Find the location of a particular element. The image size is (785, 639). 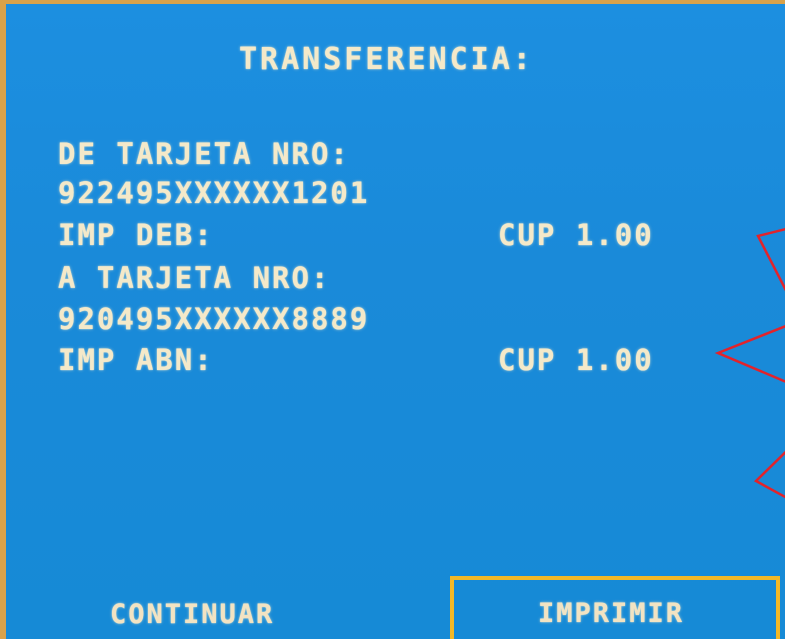

debit-amount: CUP 1.00 is located at coordinates (576, 235).